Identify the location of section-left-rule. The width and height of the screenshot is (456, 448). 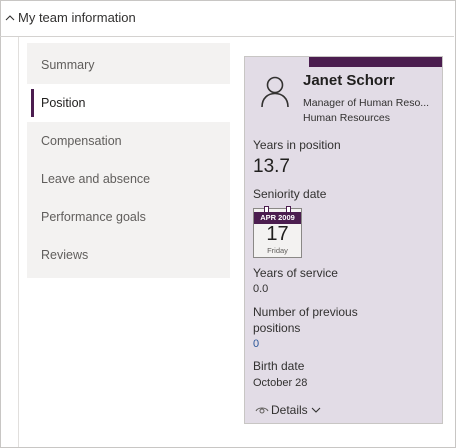
(18, 242).